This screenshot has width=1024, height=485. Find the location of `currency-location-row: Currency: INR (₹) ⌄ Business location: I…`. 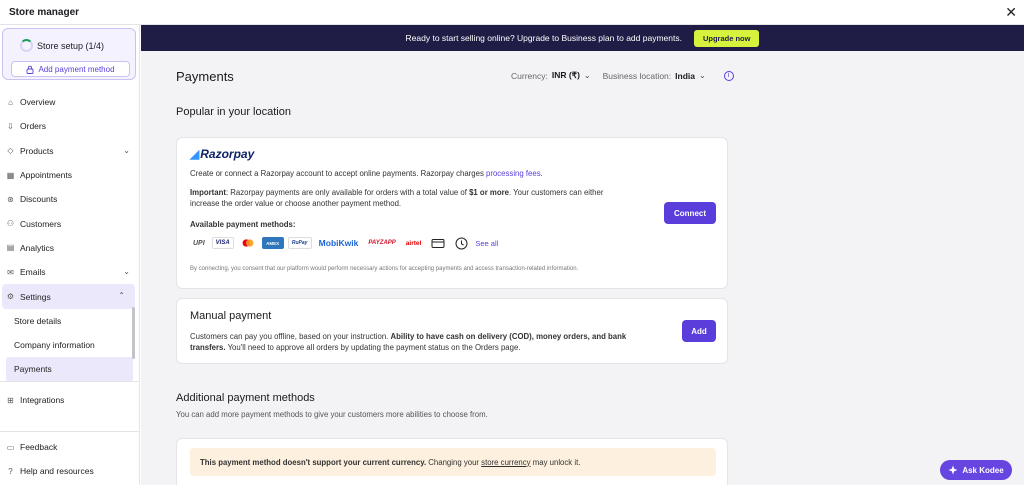

currency-location-row: Currency: INR (₹) ⌄ Business location: I… is located at coordinates (622, 75).